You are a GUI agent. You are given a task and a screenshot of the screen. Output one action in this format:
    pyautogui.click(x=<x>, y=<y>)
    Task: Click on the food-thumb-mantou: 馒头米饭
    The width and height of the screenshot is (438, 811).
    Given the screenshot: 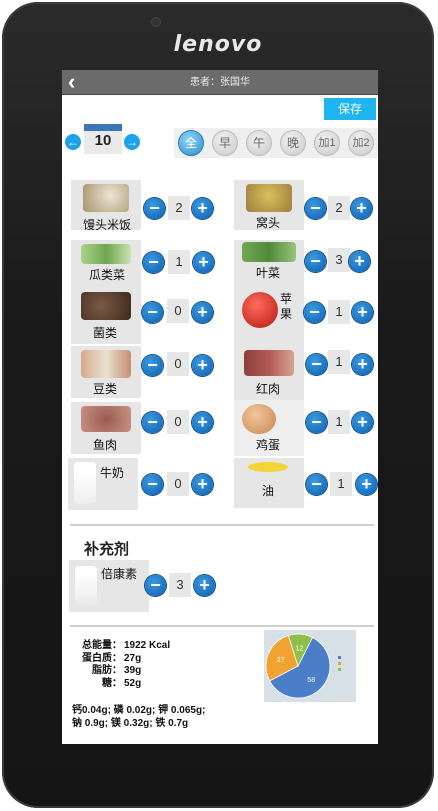 What is the action you would take?
    pyautogui.click(x=106, y=206)
    